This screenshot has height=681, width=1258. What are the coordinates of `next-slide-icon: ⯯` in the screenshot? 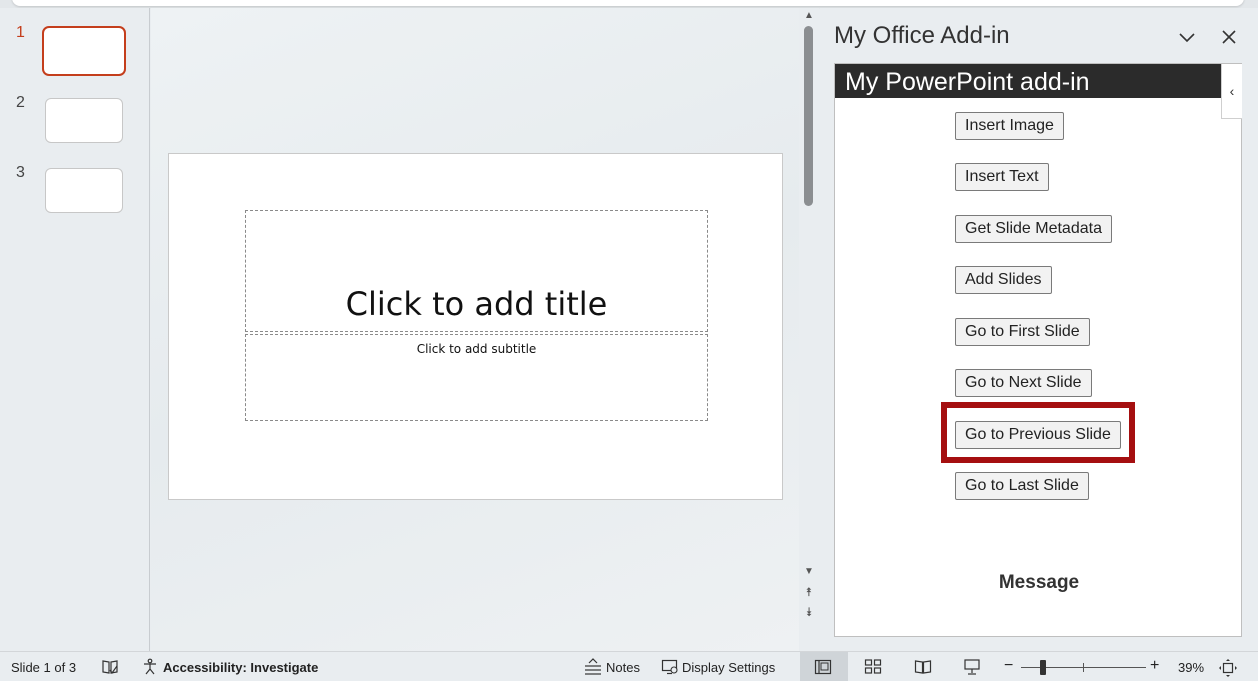 It's located at (809, 612).